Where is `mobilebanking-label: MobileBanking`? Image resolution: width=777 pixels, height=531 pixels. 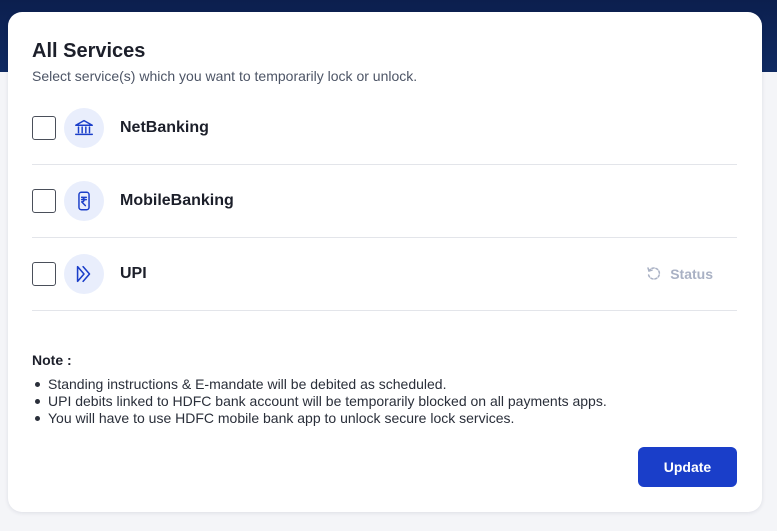
mobilebanking-label: MobileBanking is located at coordinates (177, 200).